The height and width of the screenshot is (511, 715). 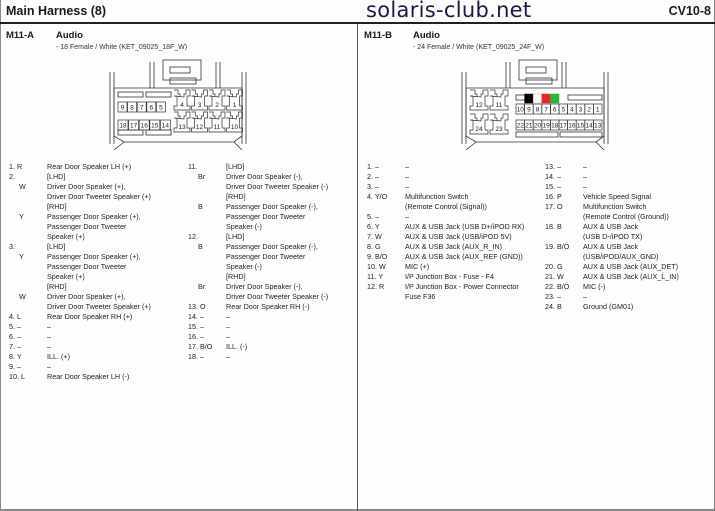 What do you see at coordinates (594, 286) in the screenshot?
I see `pin-description: MIC (-)` at bounding box center [594, 286].